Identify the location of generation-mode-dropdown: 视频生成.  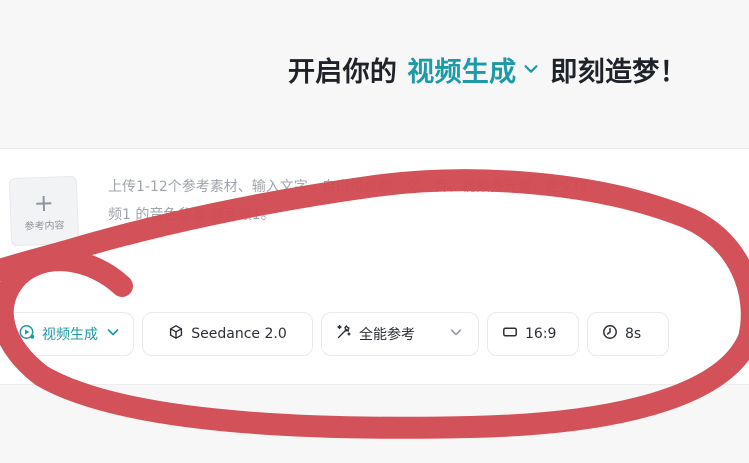
(473, 69).